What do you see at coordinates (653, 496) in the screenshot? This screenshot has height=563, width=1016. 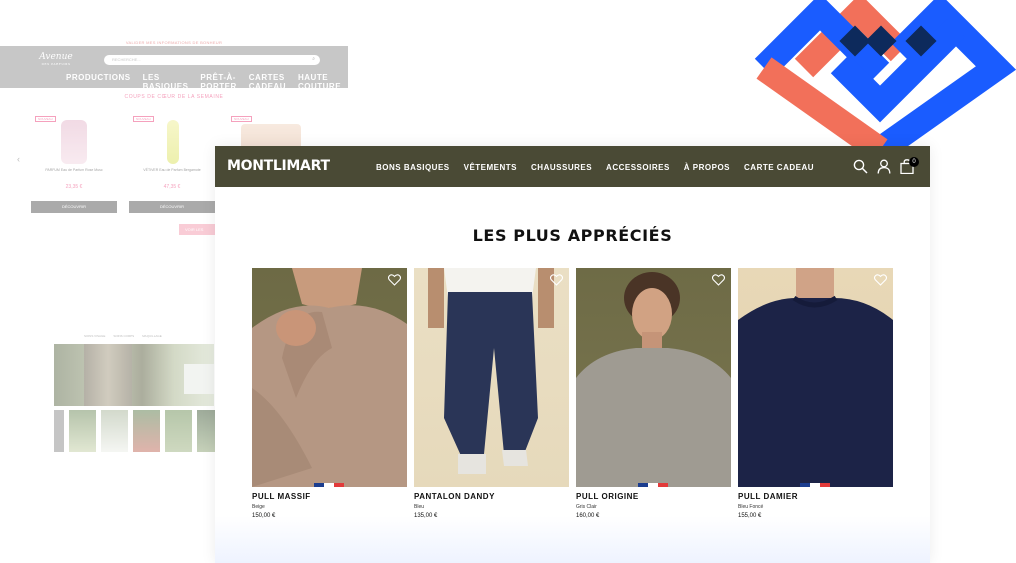 I see `product-name: PULL ORIGINE` at bounding box center [653, 496].